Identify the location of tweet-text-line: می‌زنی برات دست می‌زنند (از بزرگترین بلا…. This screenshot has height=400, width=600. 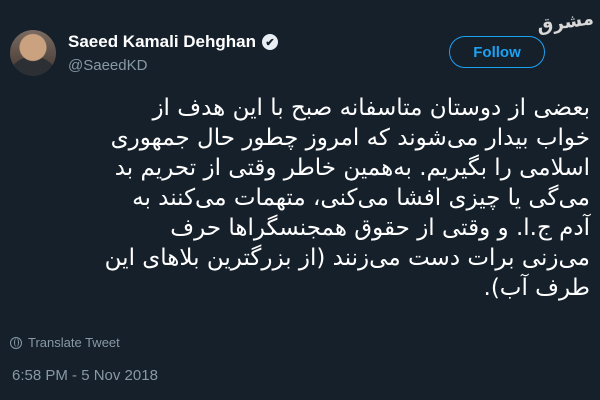
(347, 258).